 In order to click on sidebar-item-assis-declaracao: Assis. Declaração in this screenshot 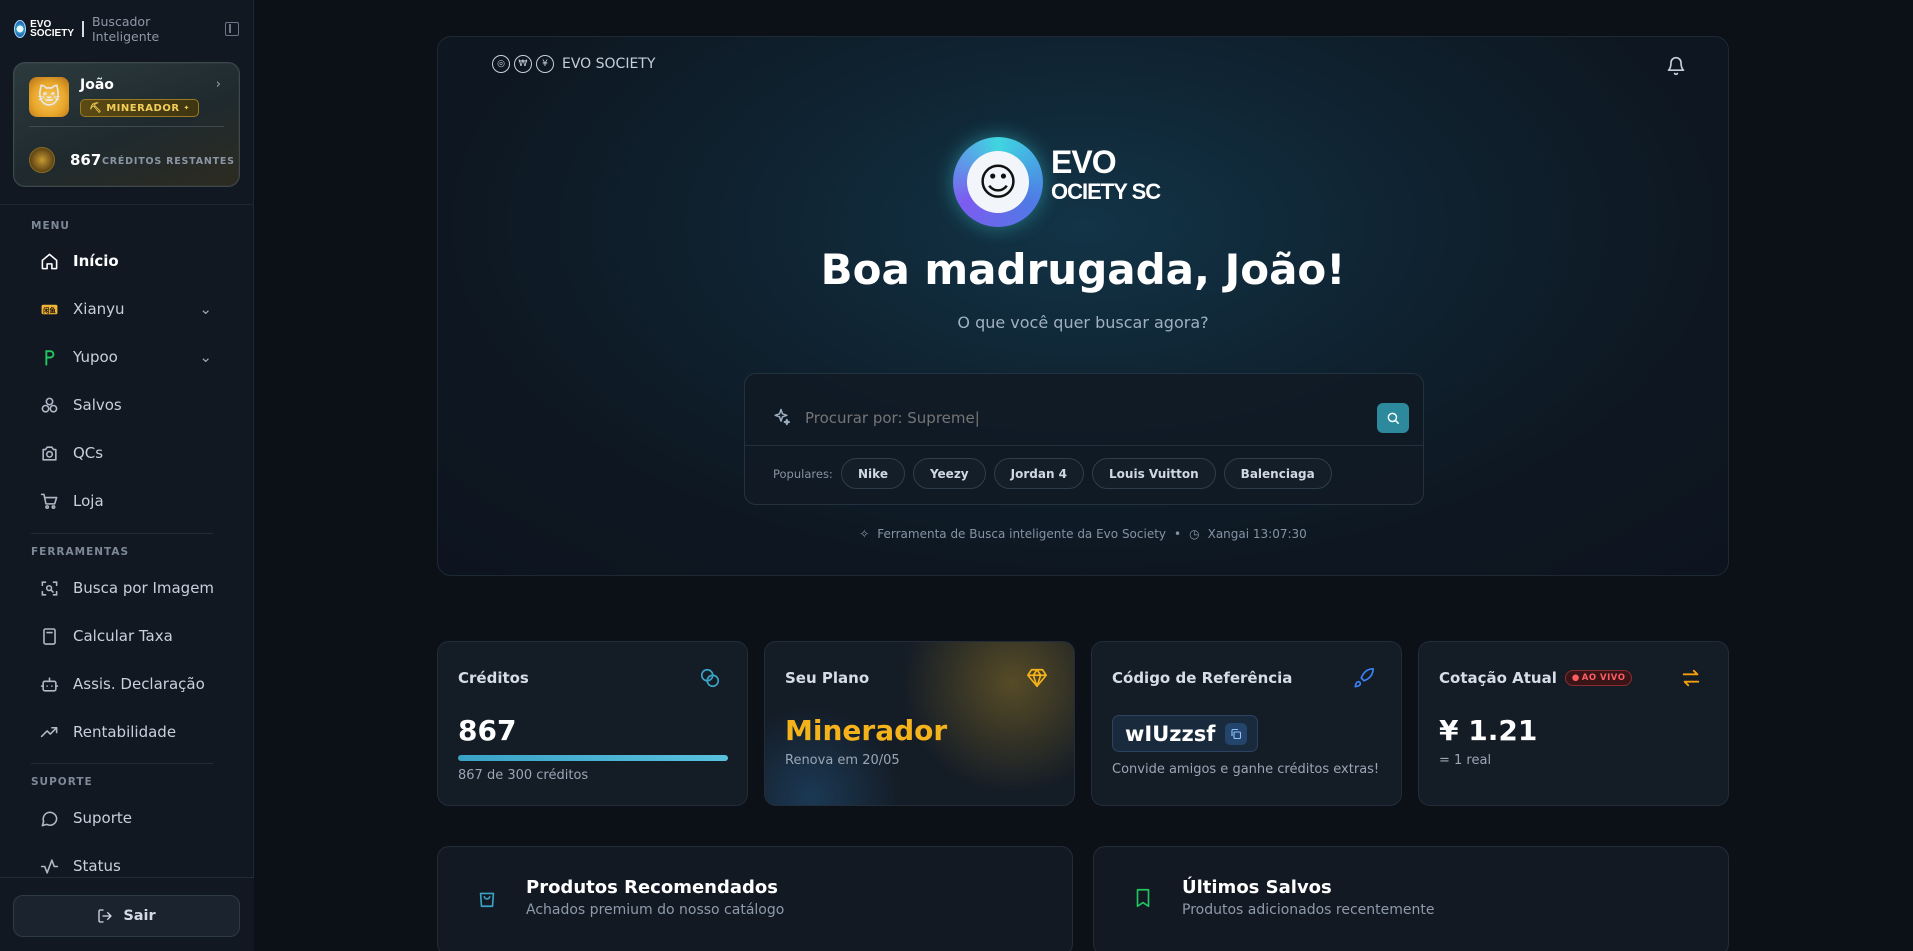, I will do `click(125, 684)`.